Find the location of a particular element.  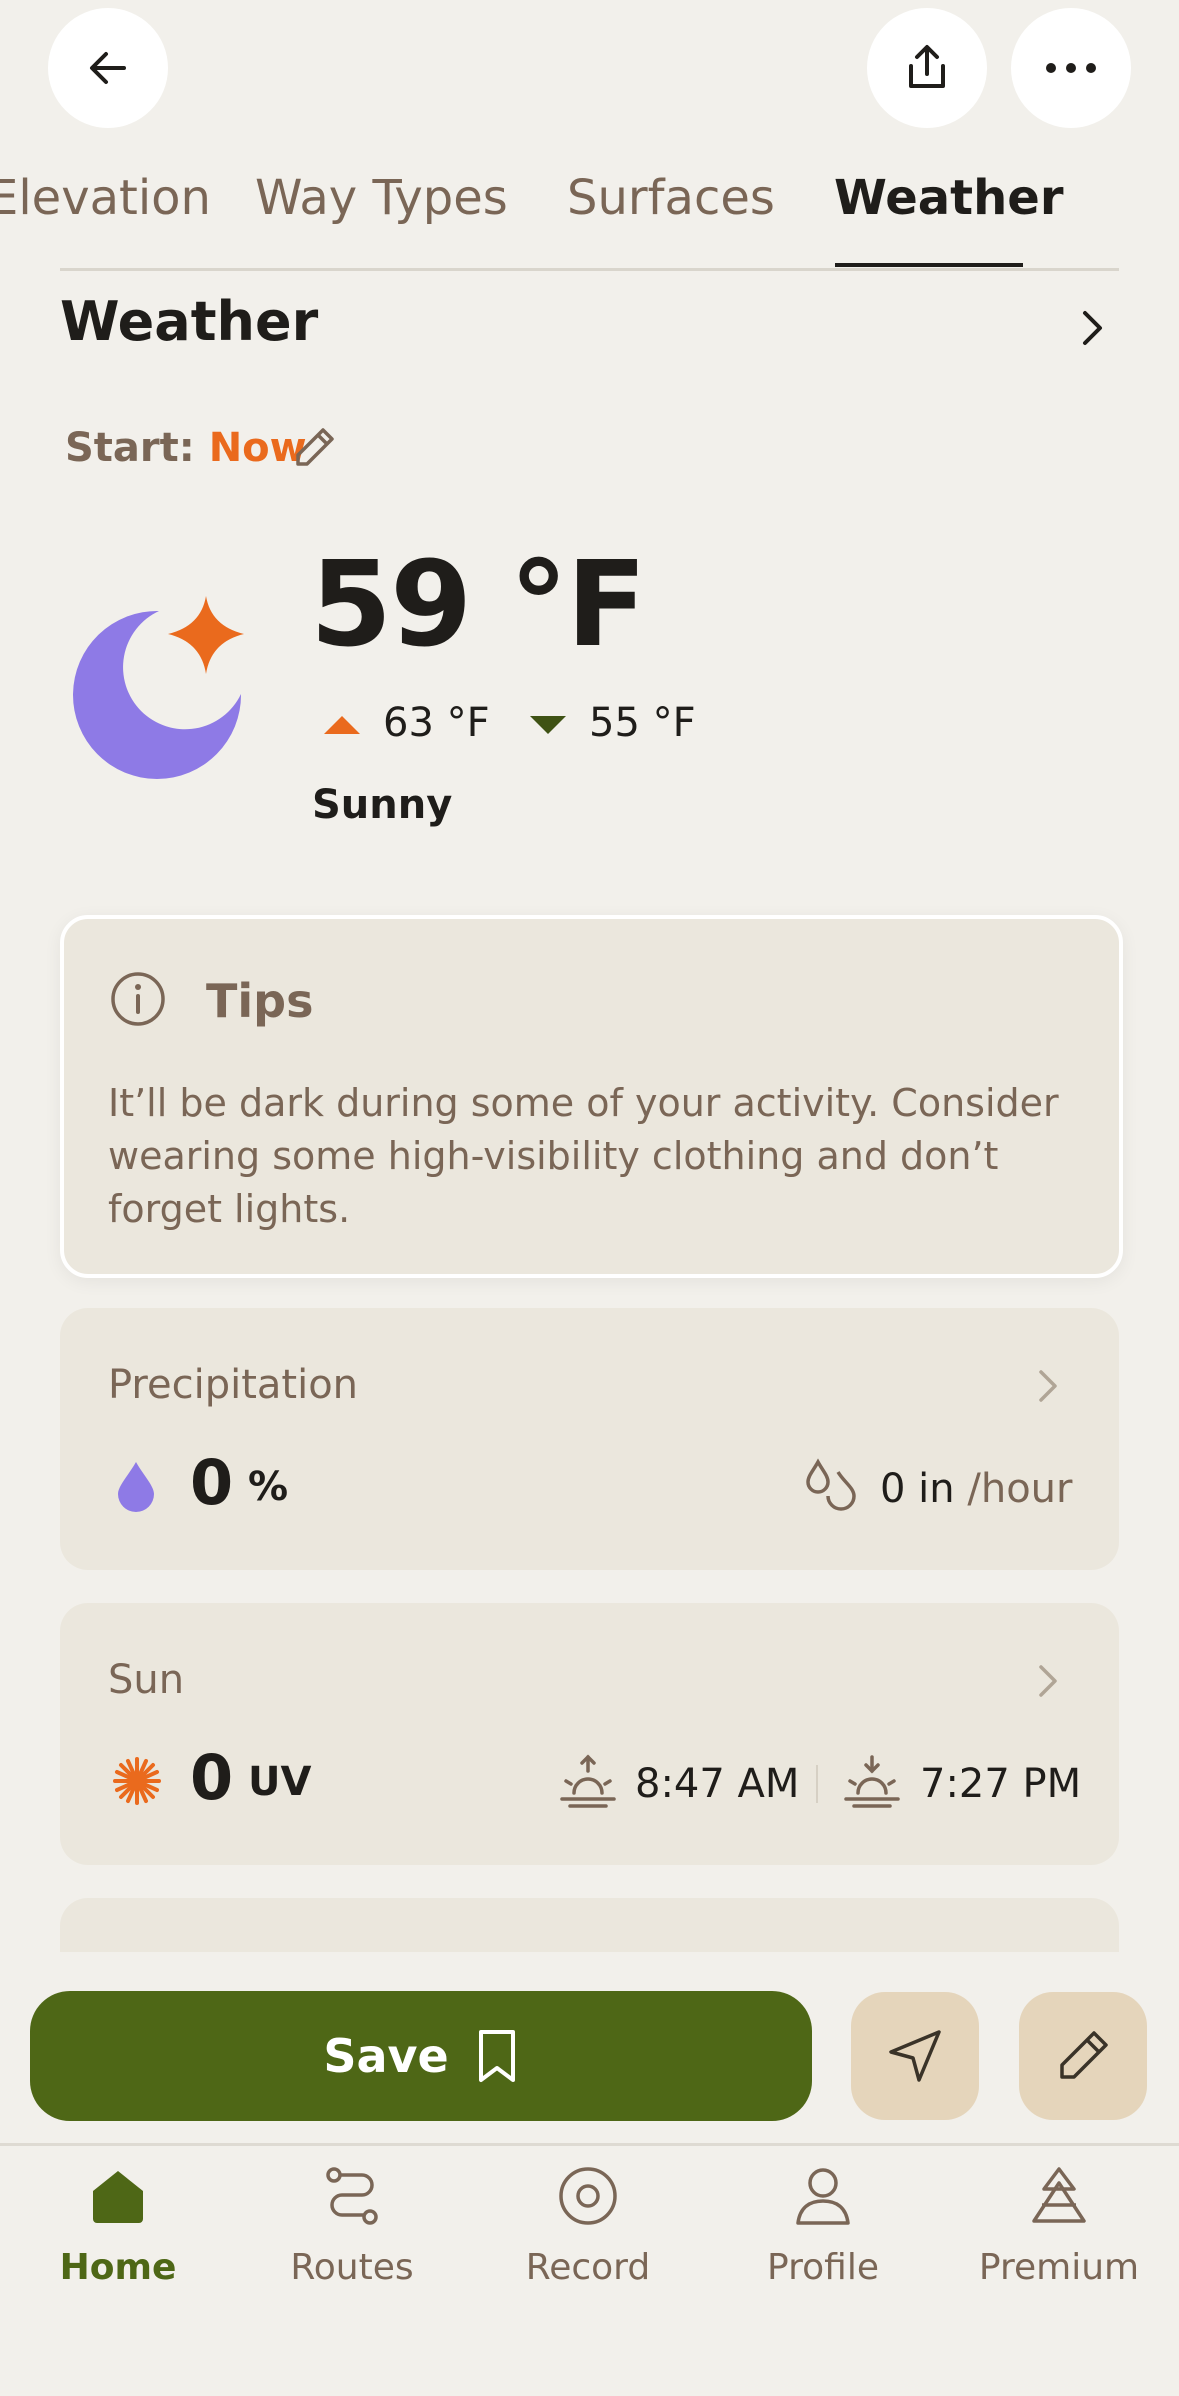

tips-title: Tips is located at coordinates (260, 1001).